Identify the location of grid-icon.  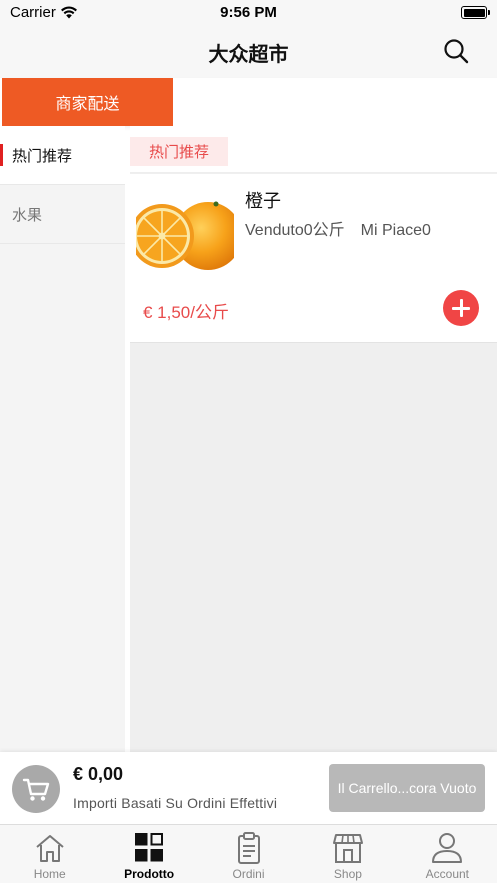
(149, 847).